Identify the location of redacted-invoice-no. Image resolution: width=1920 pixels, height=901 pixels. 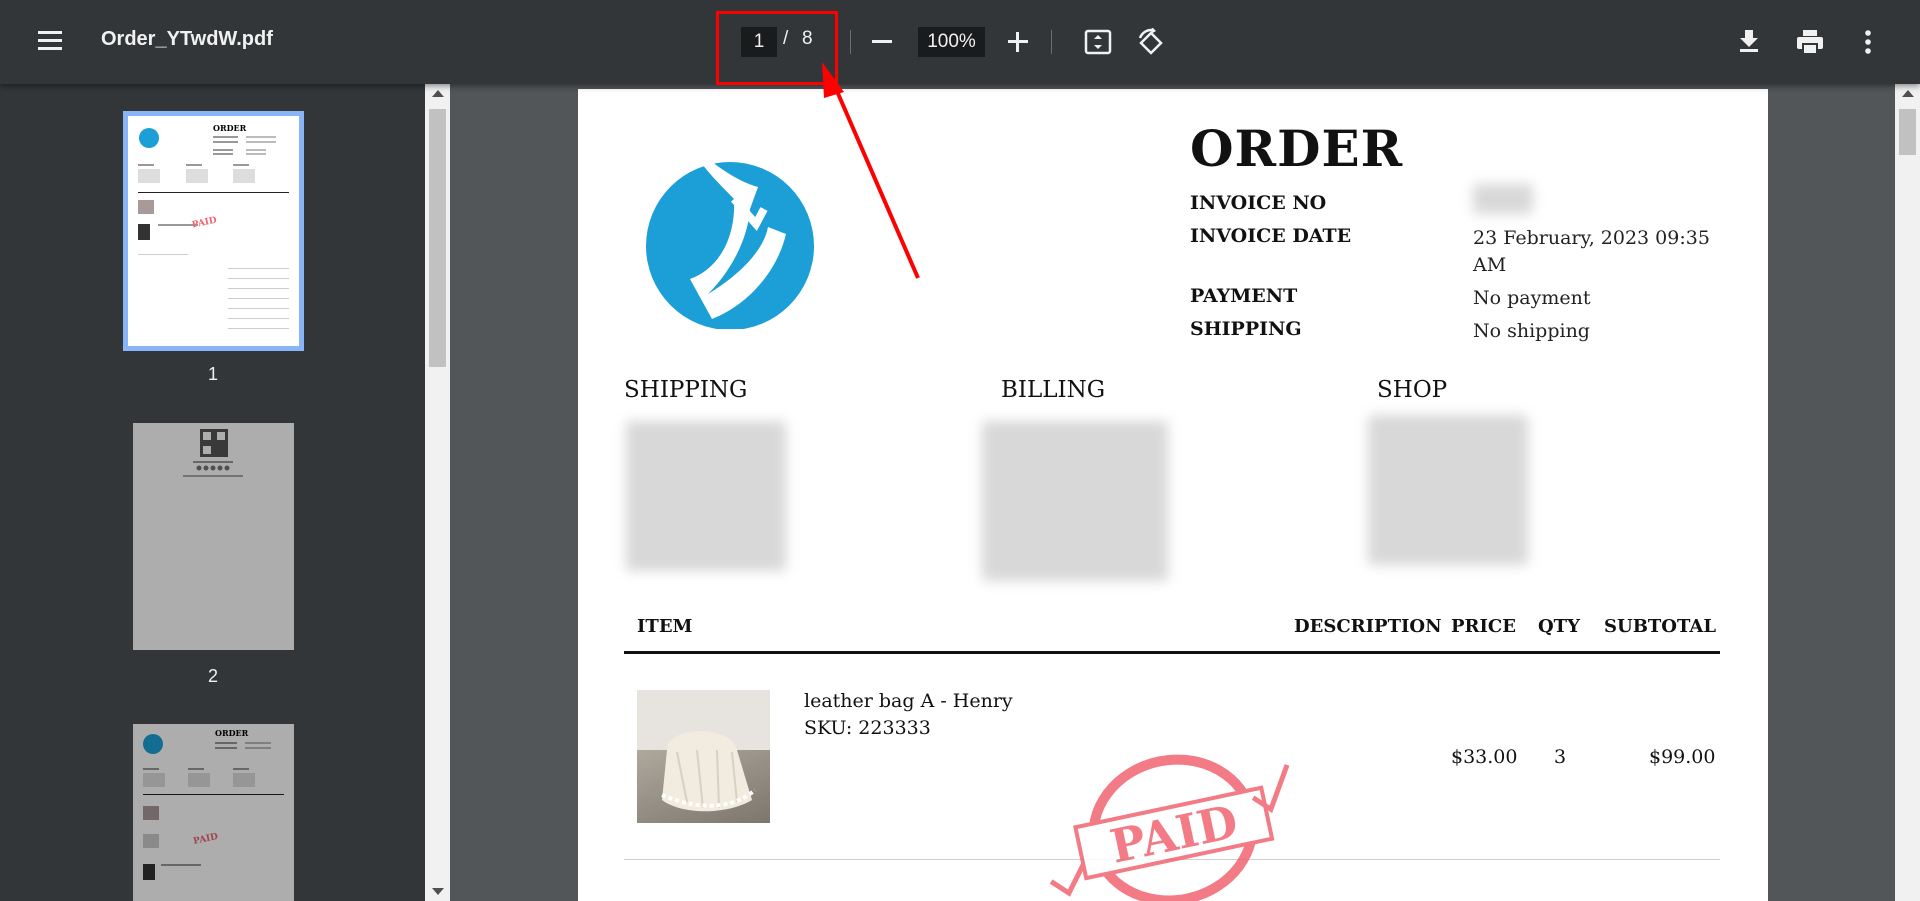
(1503, 199).